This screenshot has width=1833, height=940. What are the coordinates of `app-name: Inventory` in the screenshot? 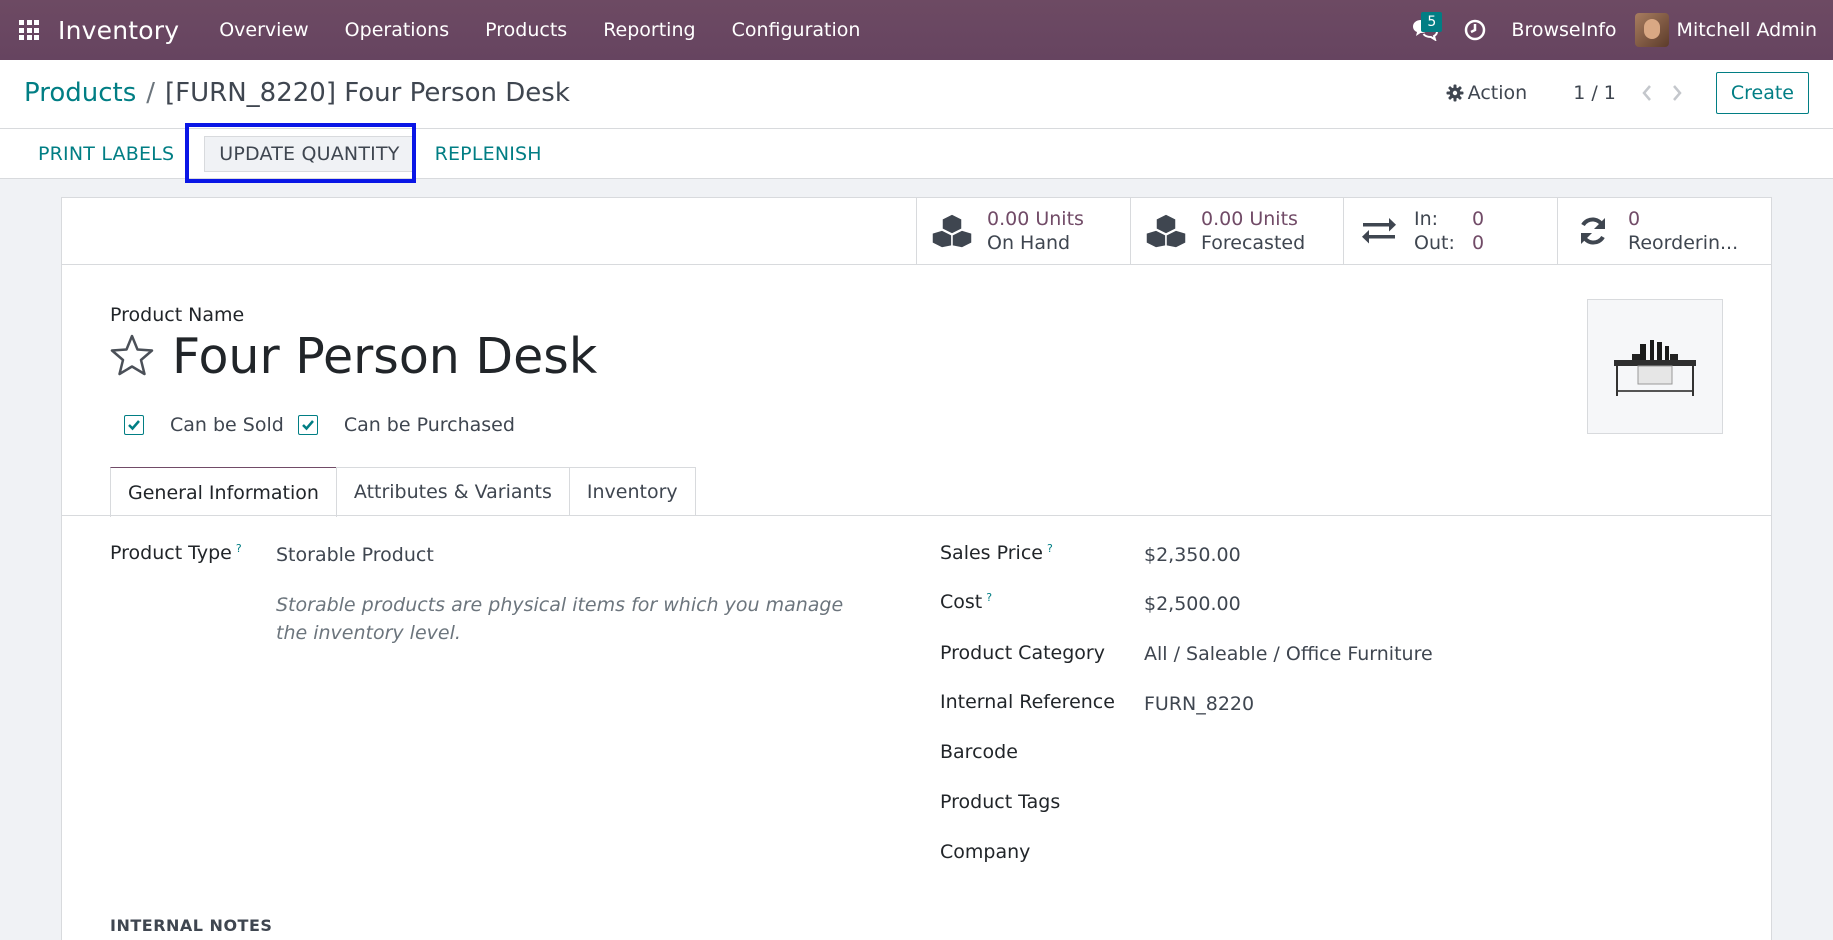 It's located at (118, 30).